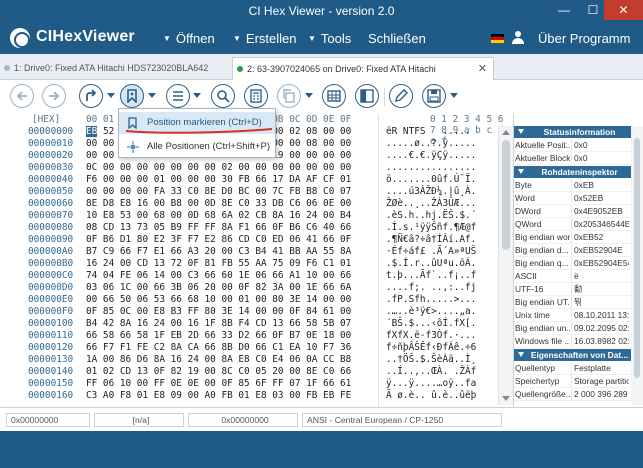  Describe the element at coordinates (637, 258) in the screenshot. I see `panel-scroll-thumb` at that location.